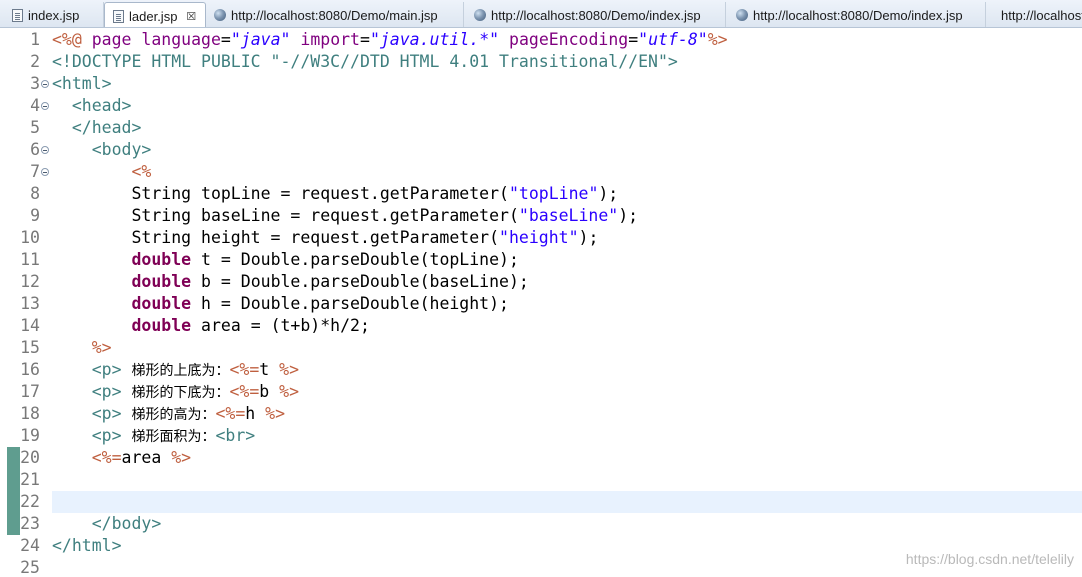  Describe the element at coordinates (1035, 14) in the screenshot. I see `tab-5: http://localhost:8080/Demo/index.jsp` at that location.